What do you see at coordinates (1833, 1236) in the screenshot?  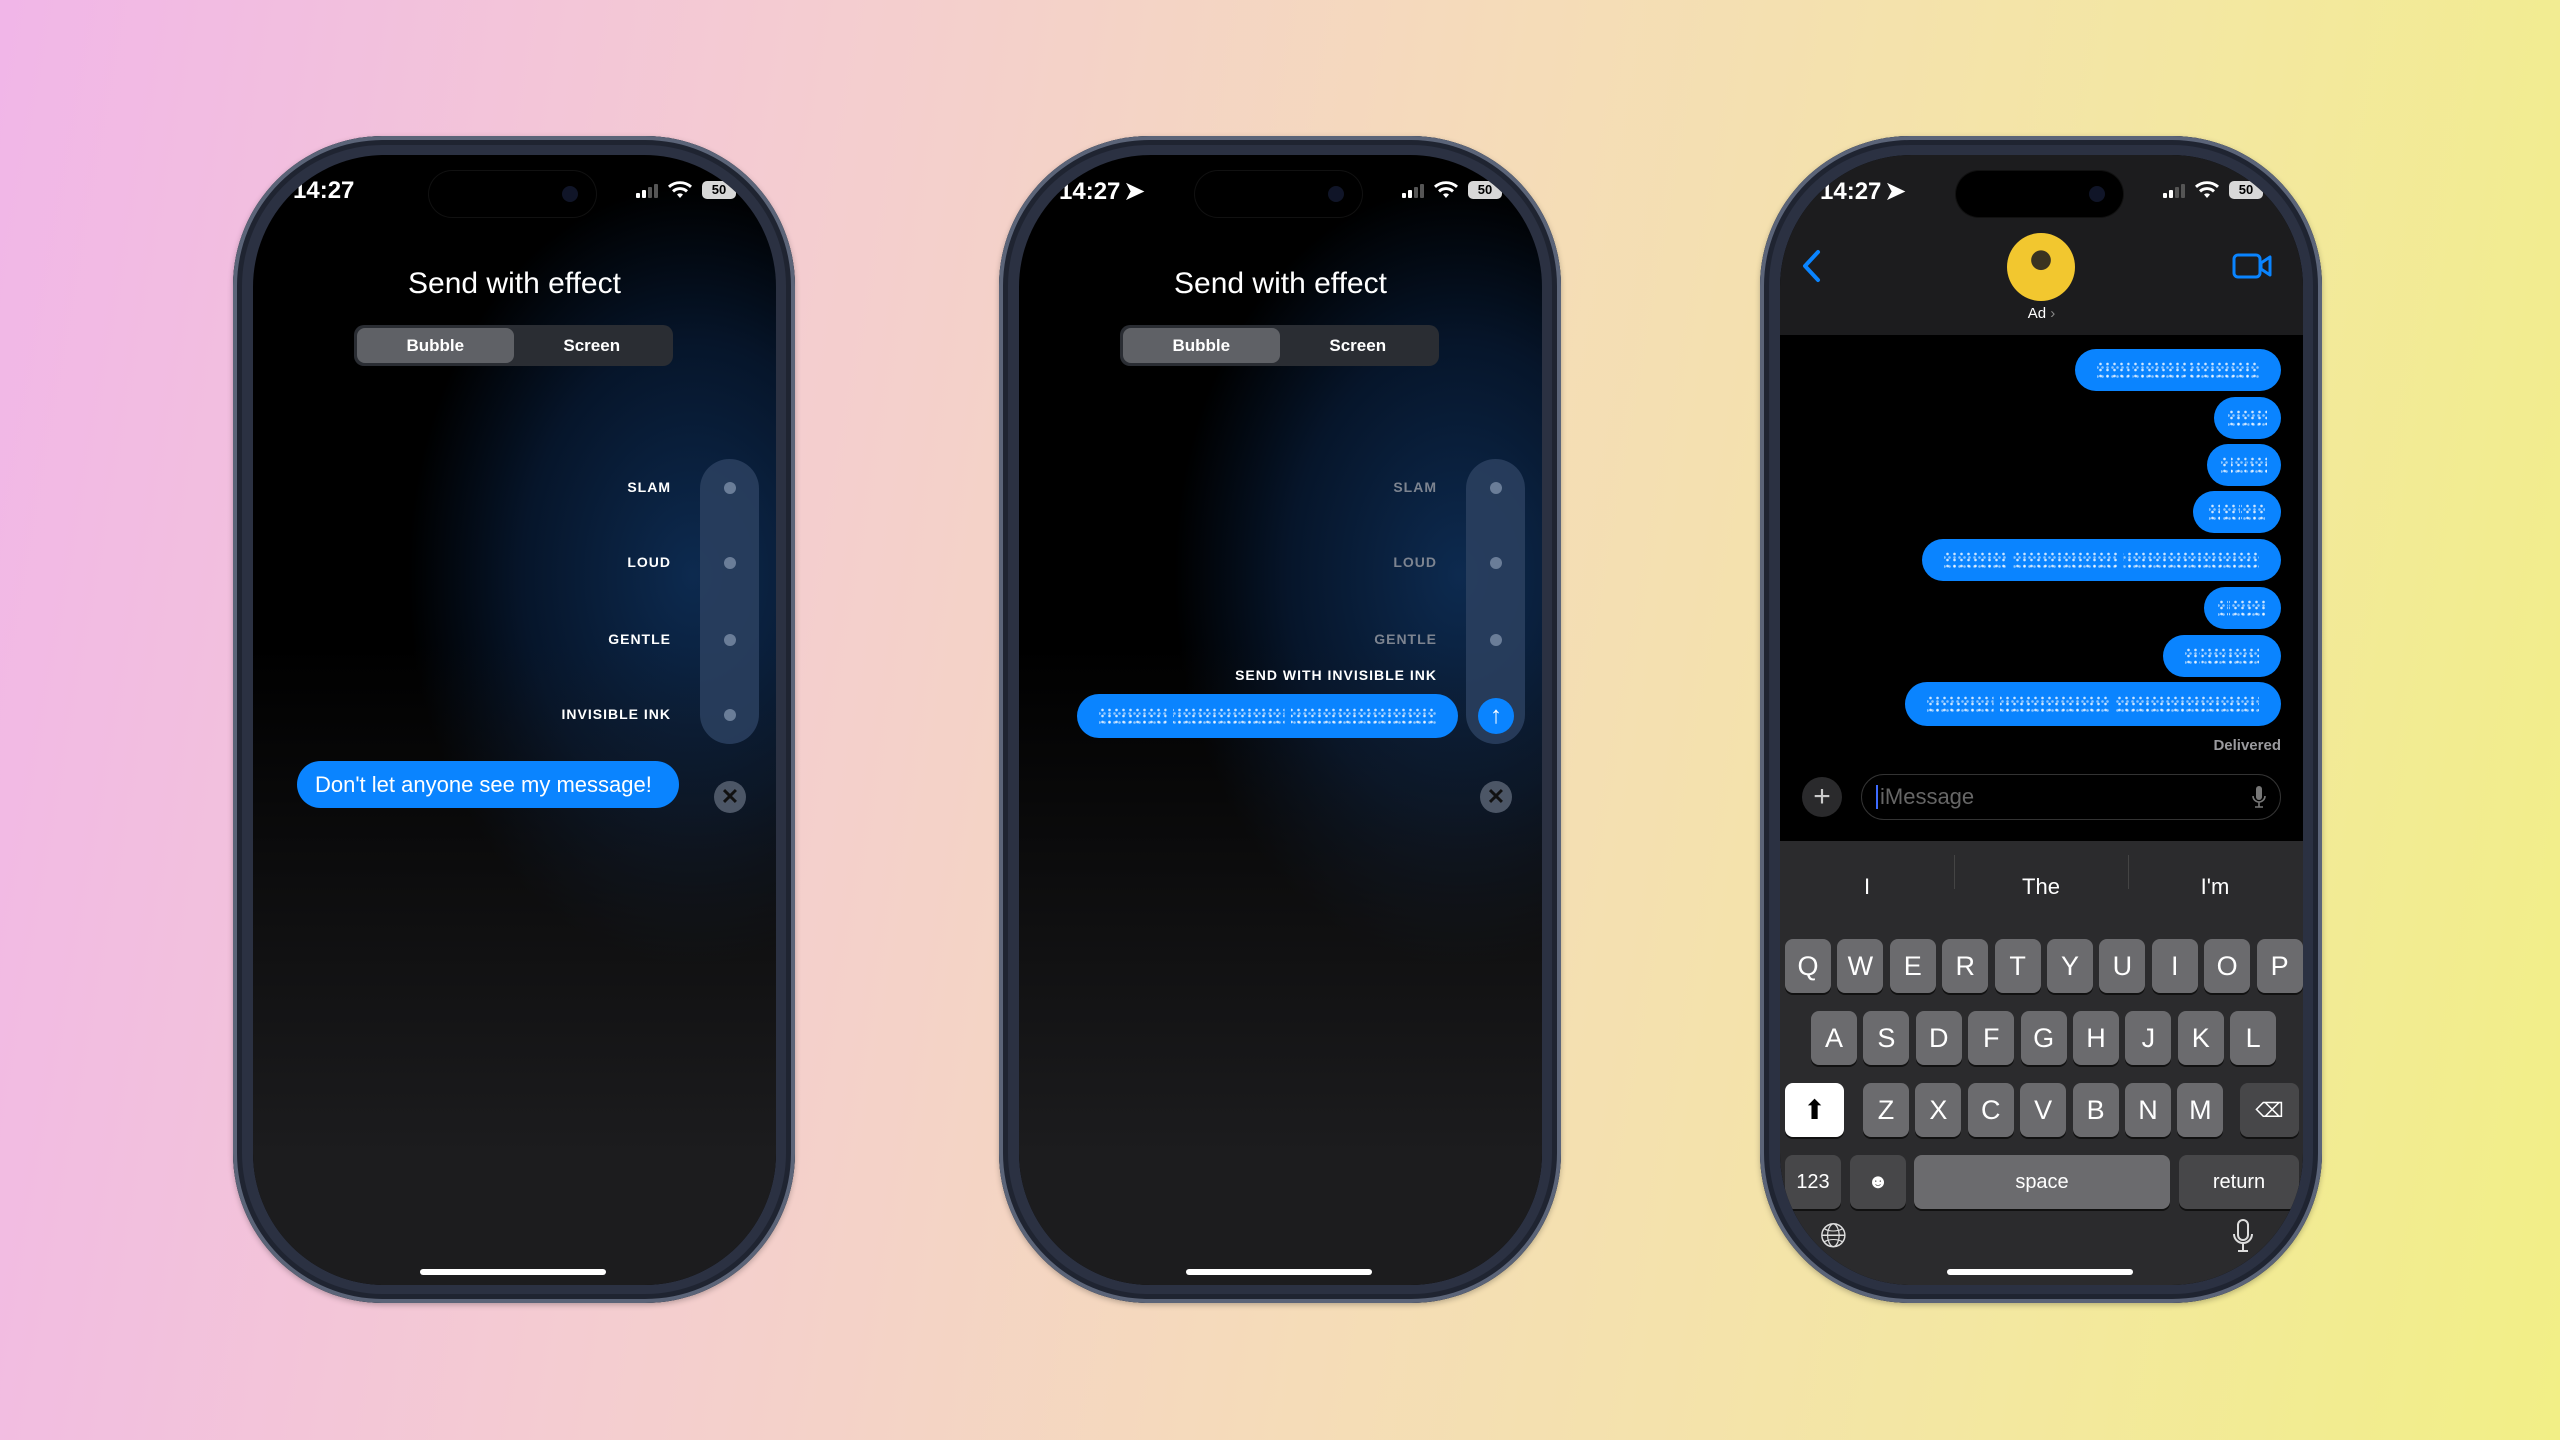 I see `globe-icon: 🌐︎` at bounding box center [1833, 1236].